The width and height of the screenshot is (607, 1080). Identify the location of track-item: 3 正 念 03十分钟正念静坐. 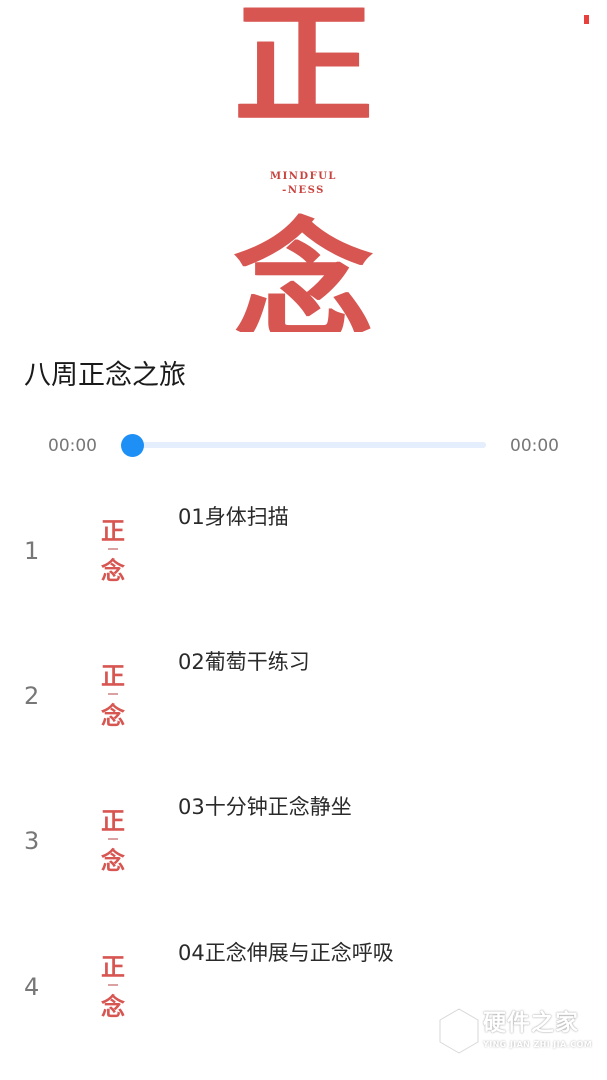
(303, 860).